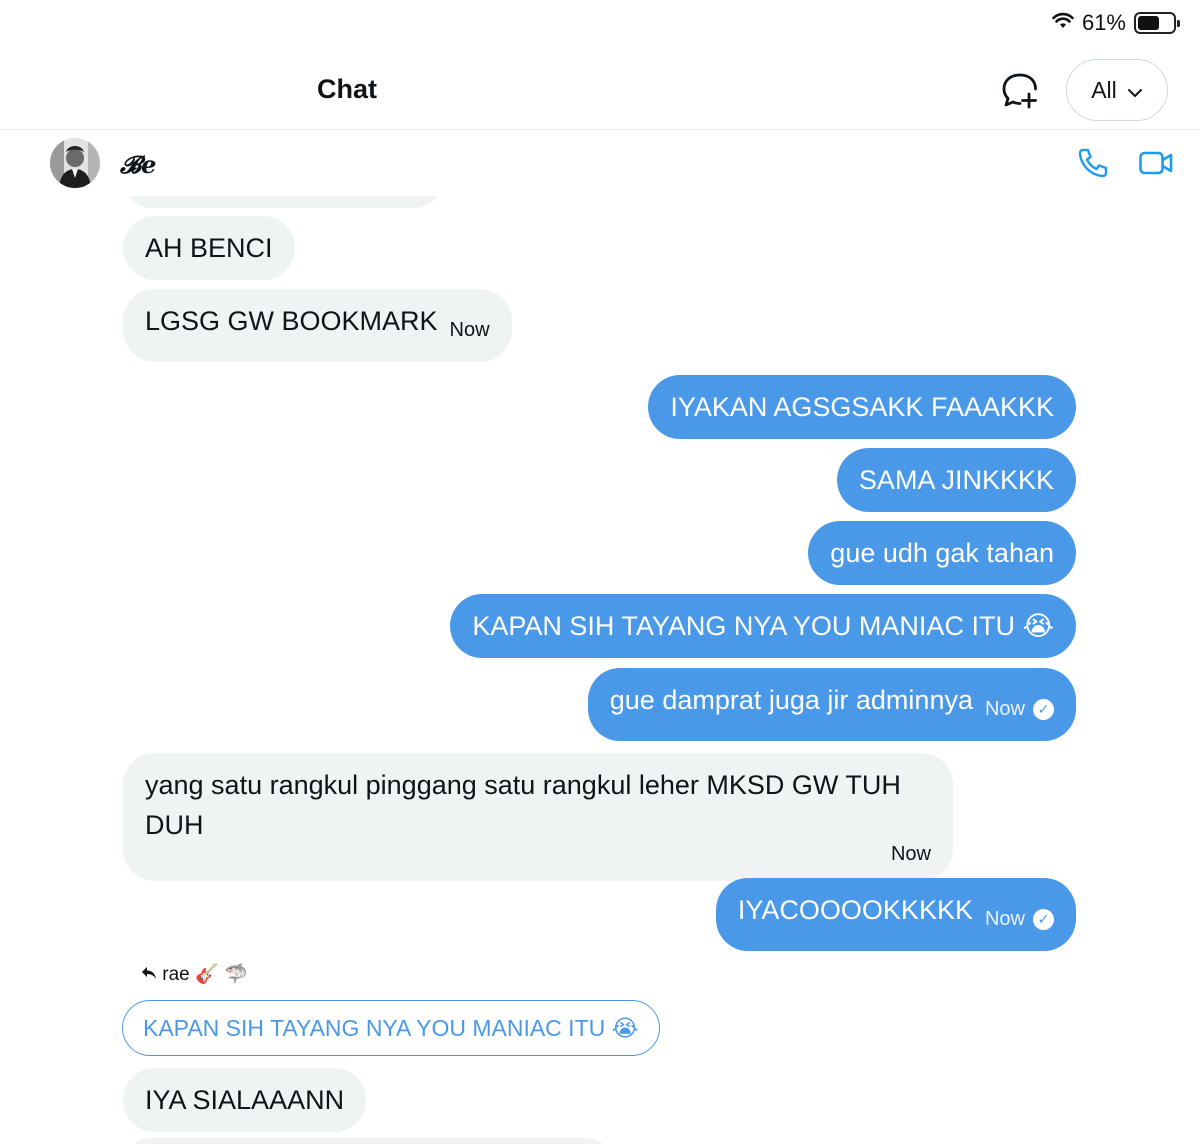  I want to click on message-bubble: SAMA JINKKKK, so click(956, 480).